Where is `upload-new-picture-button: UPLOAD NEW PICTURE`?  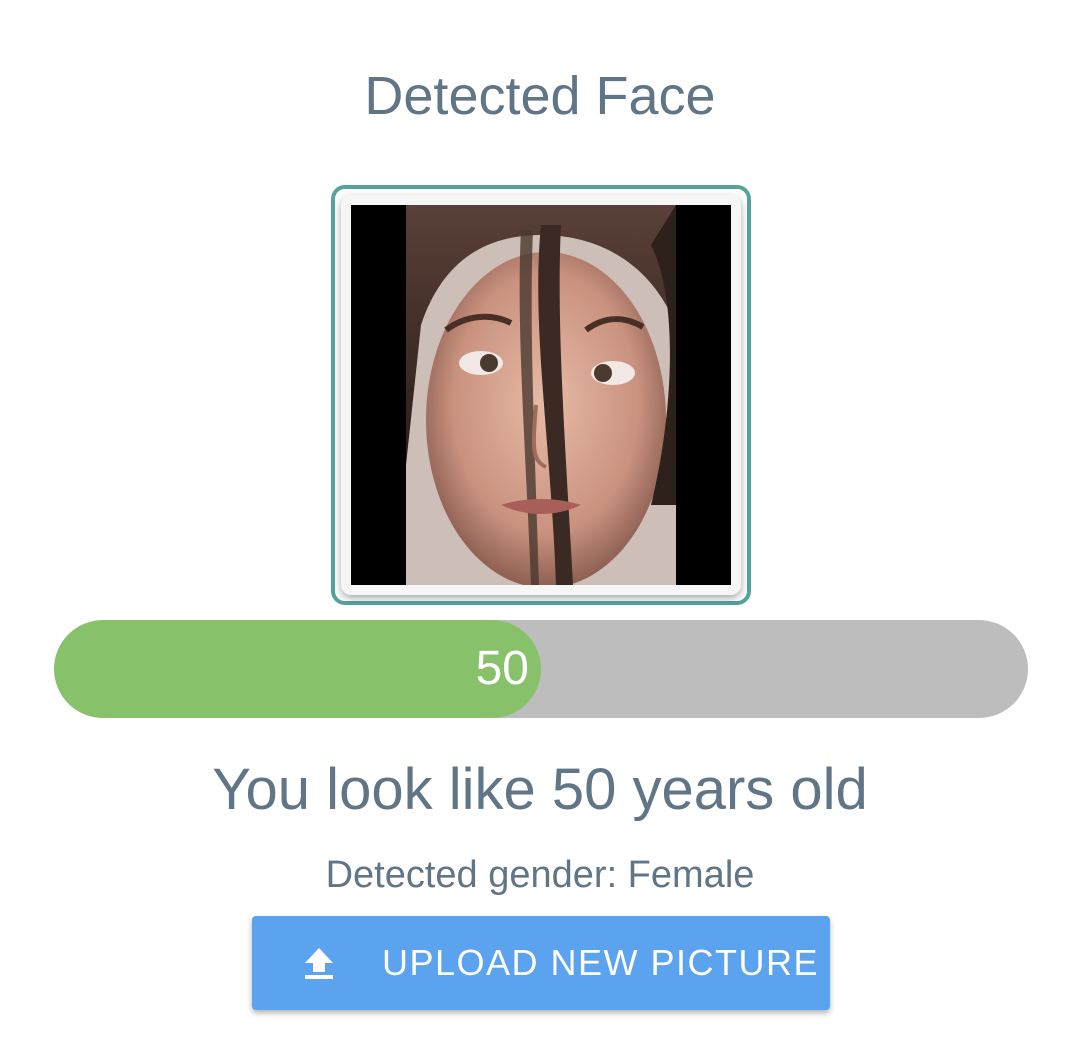
upload-new-picture-button: UPLOAD NEW PICTURE is located at coordinates (541, 963).